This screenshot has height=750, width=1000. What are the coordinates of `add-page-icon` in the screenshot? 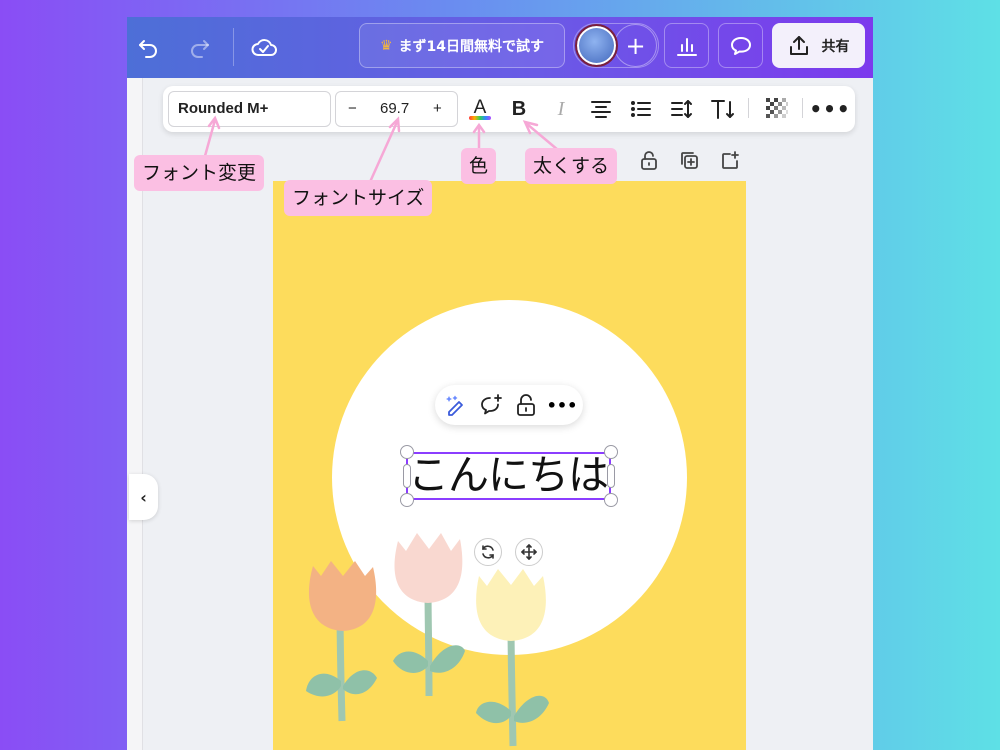 It's located at (730, 160).